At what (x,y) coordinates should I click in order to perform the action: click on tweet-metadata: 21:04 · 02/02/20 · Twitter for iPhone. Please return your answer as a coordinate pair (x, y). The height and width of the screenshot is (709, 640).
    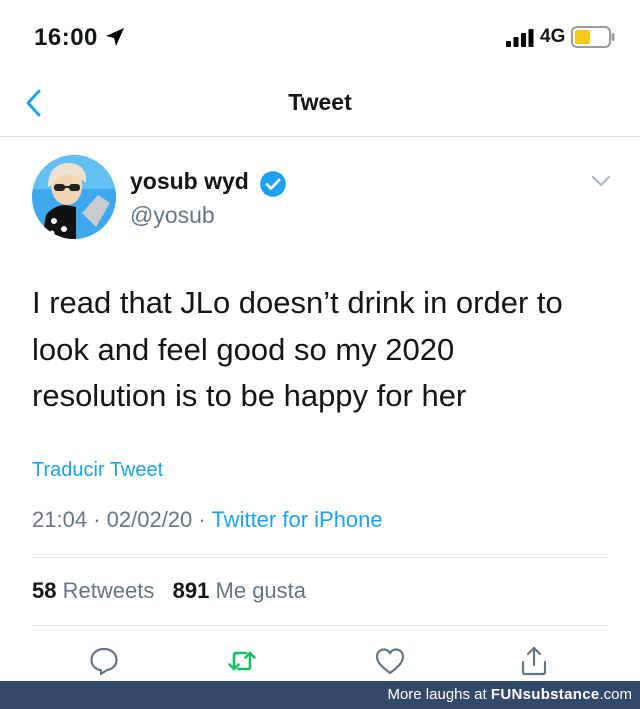
    Looking at the image, I should click on (207, 520).